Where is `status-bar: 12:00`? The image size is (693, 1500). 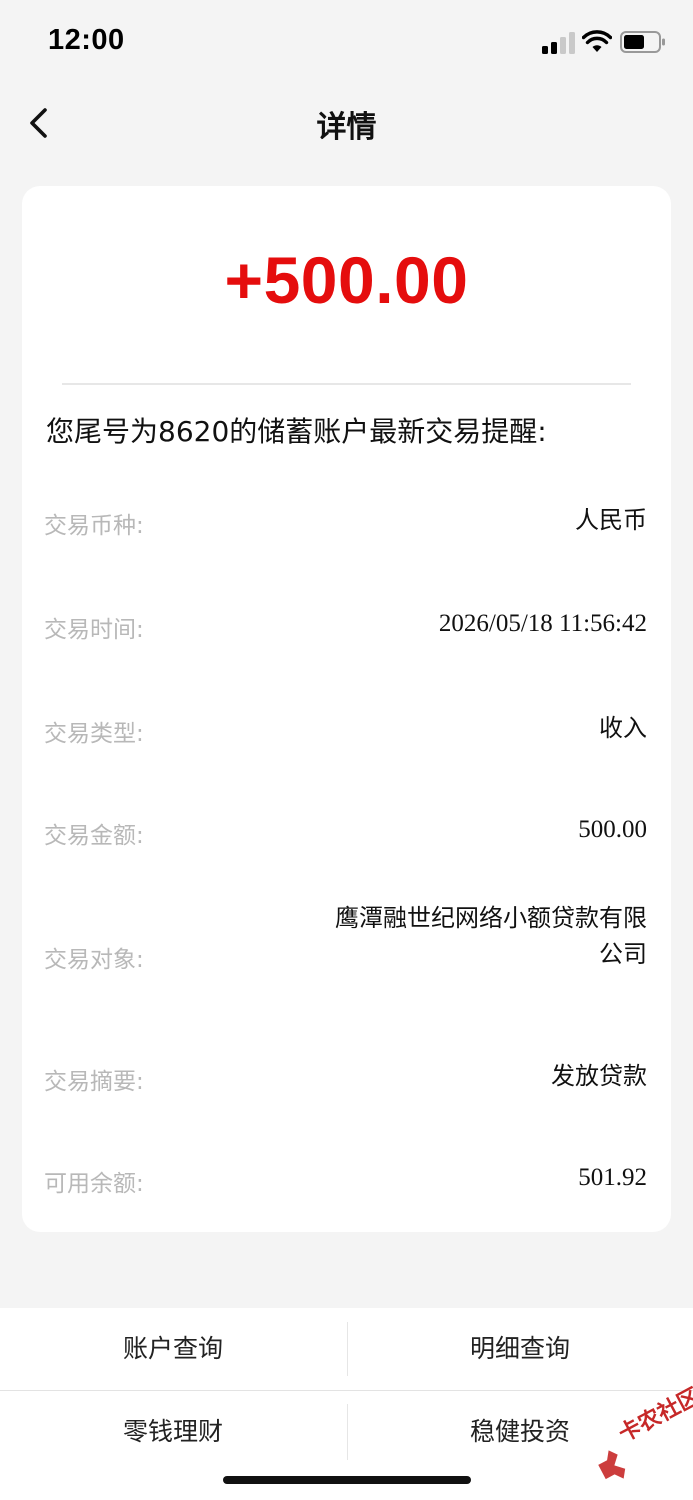 status-bar: 12:00 is located at coordinates (346, 42).